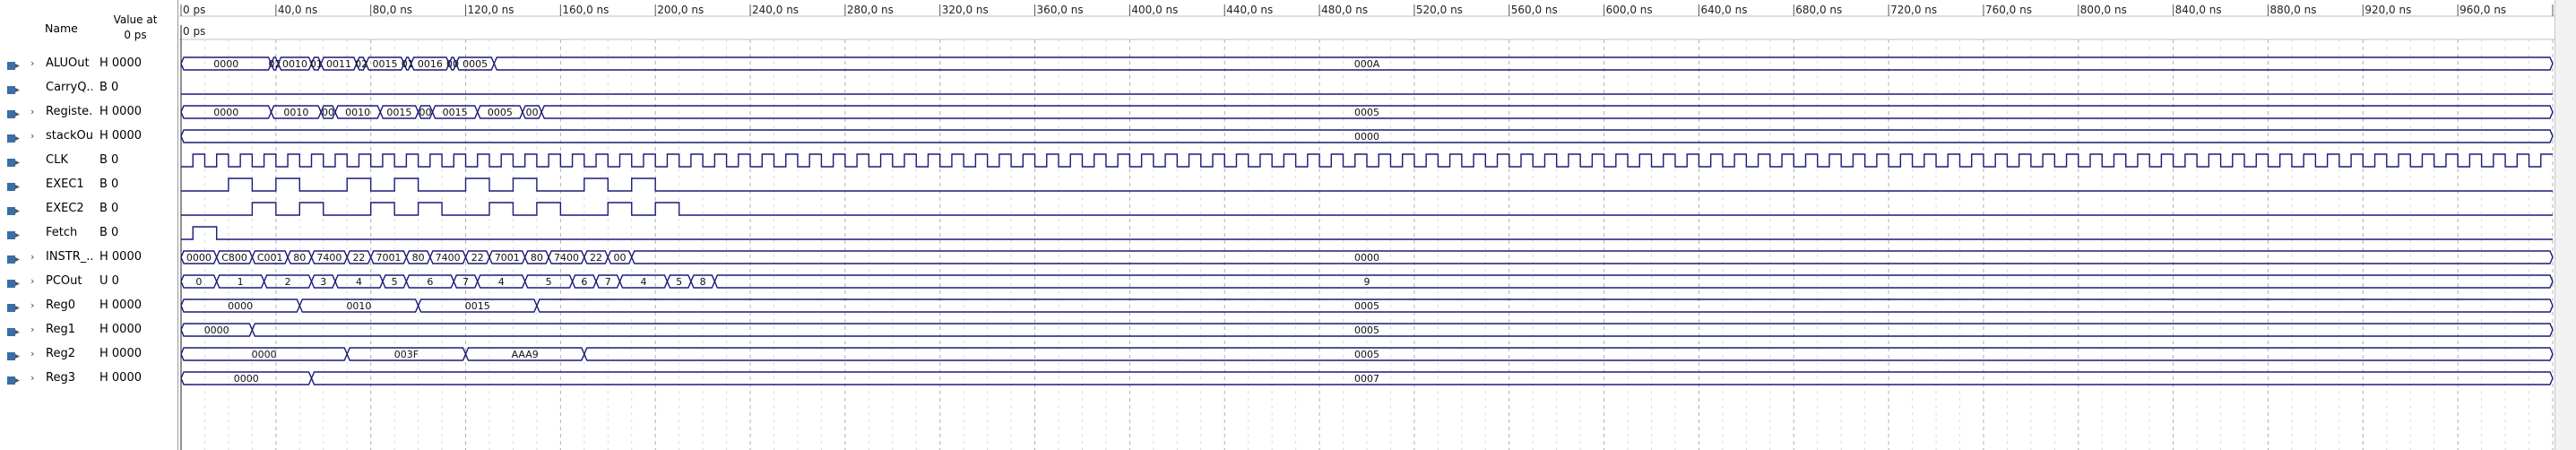  Describe the element at coordinates (194, 10) in the screenshot. I see `time-tick-label: 0 ps` at that location.